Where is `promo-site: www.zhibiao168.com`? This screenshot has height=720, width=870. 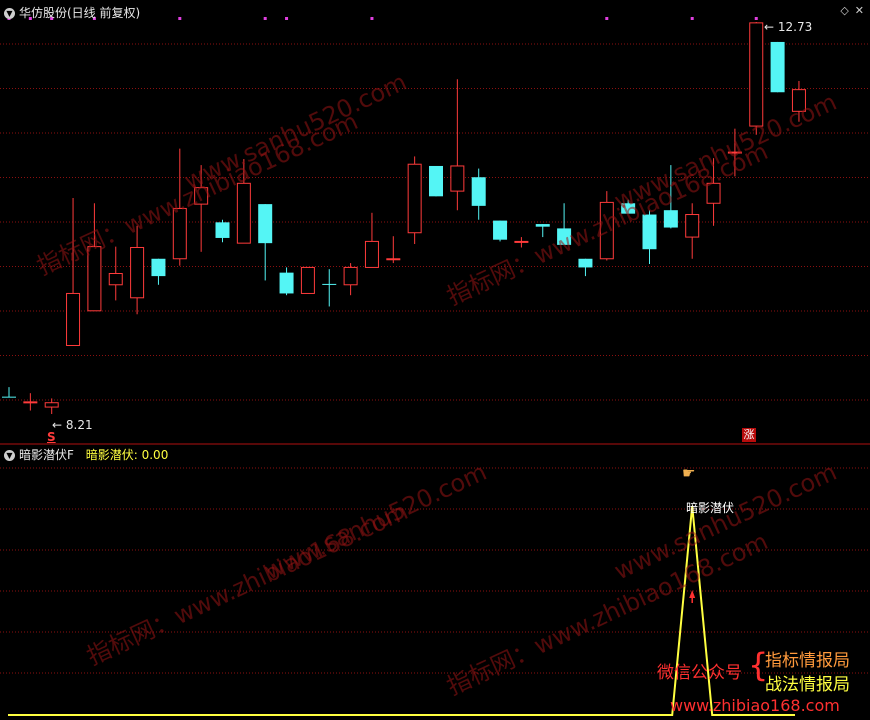 promo-site: www.zhibiao168.com is located at coordinates (755, 705).